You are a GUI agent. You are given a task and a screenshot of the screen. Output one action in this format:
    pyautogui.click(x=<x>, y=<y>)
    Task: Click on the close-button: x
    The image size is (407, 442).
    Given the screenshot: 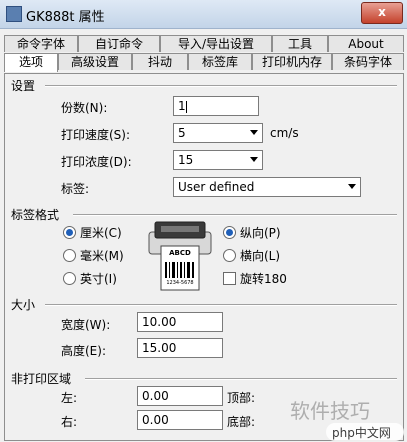 What is the action you would take?
    pyautogui.click(x=382, y=13)
    